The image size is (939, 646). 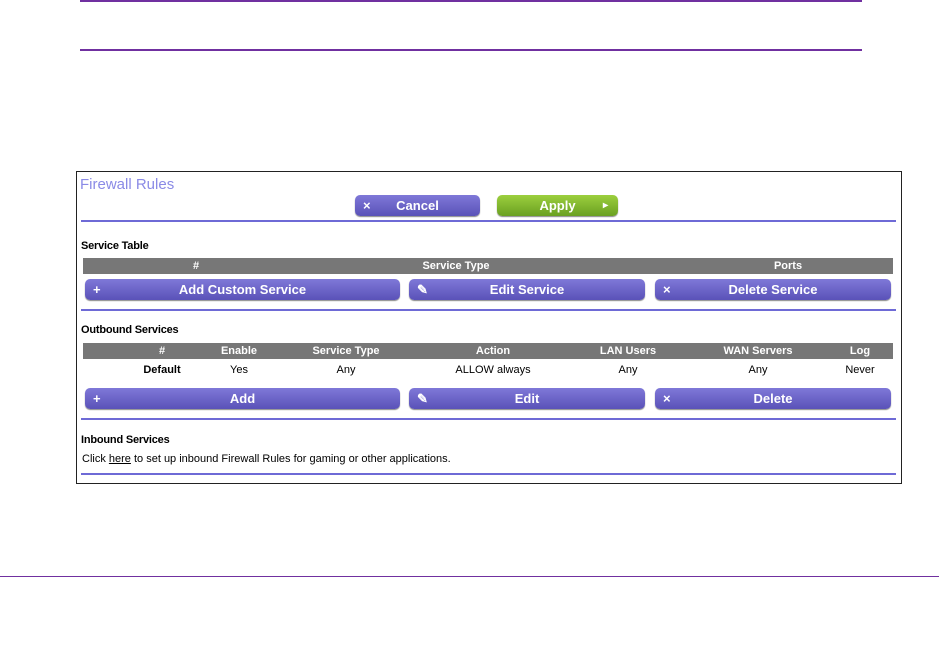 What do you see at coordinates (471, 1) in the screenshot?
I see `top-rule` at bounding box center [471, 1].